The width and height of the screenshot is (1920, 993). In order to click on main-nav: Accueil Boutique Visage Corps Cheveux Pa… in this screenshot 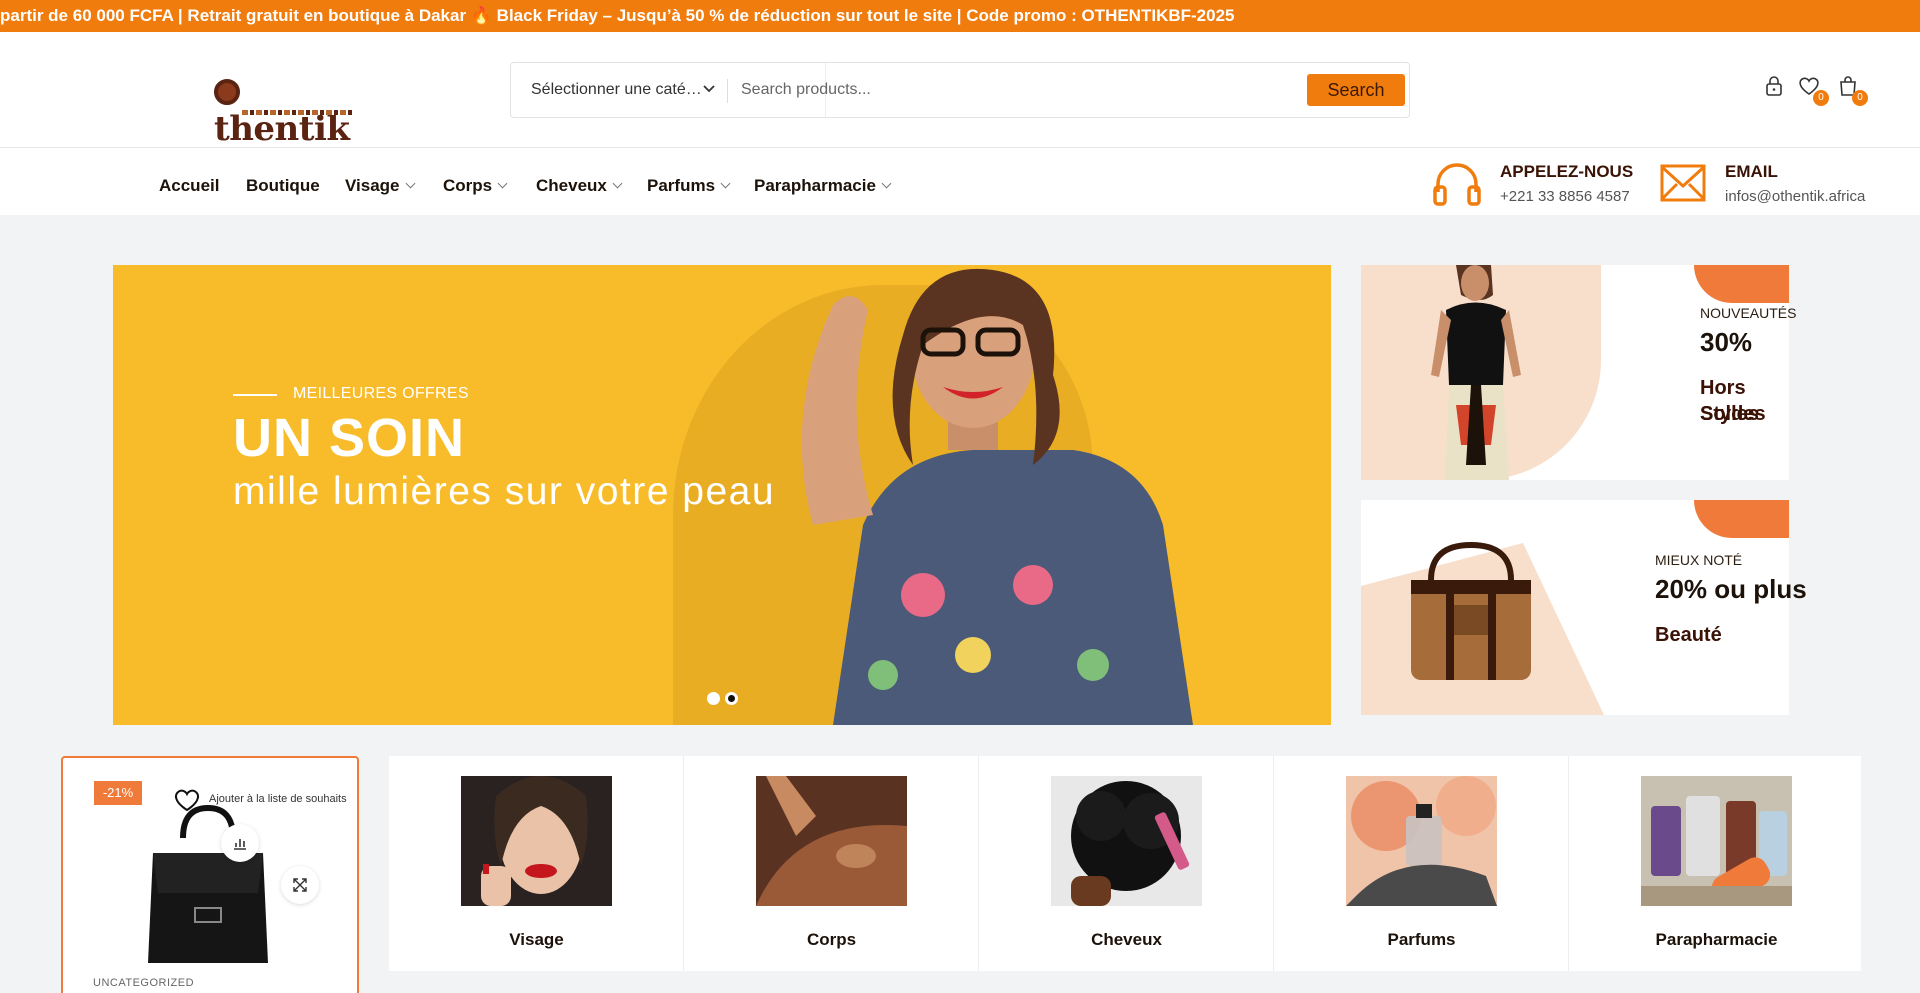, I will do `click(960, 181)`.